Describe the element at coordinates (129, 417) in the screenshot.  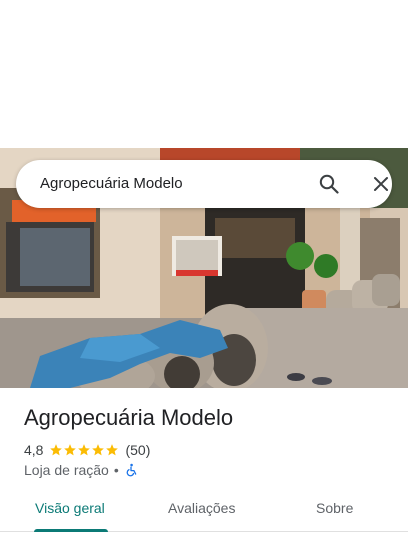
I see `place-name: Agropecuária Modelo` at that location.